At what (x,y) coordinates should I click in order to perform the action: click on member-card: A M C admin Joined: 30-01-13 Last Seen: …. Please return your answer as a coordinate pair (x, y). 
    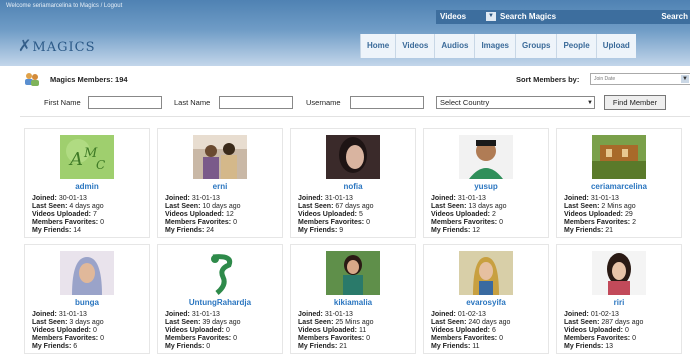
    Looking at the image, I should click on (87, 183).